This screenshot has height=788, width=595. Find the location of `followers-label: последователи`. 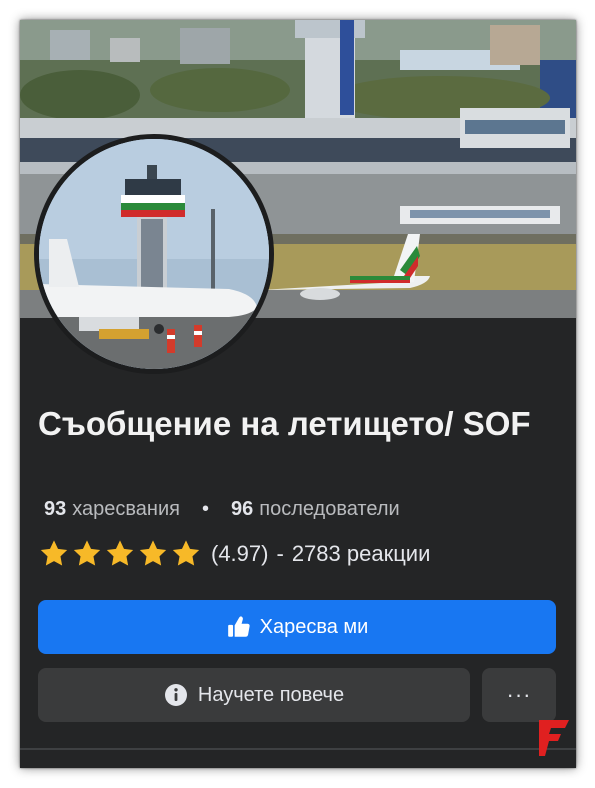

followers-label: последователи is located at coordinates (329, 509).